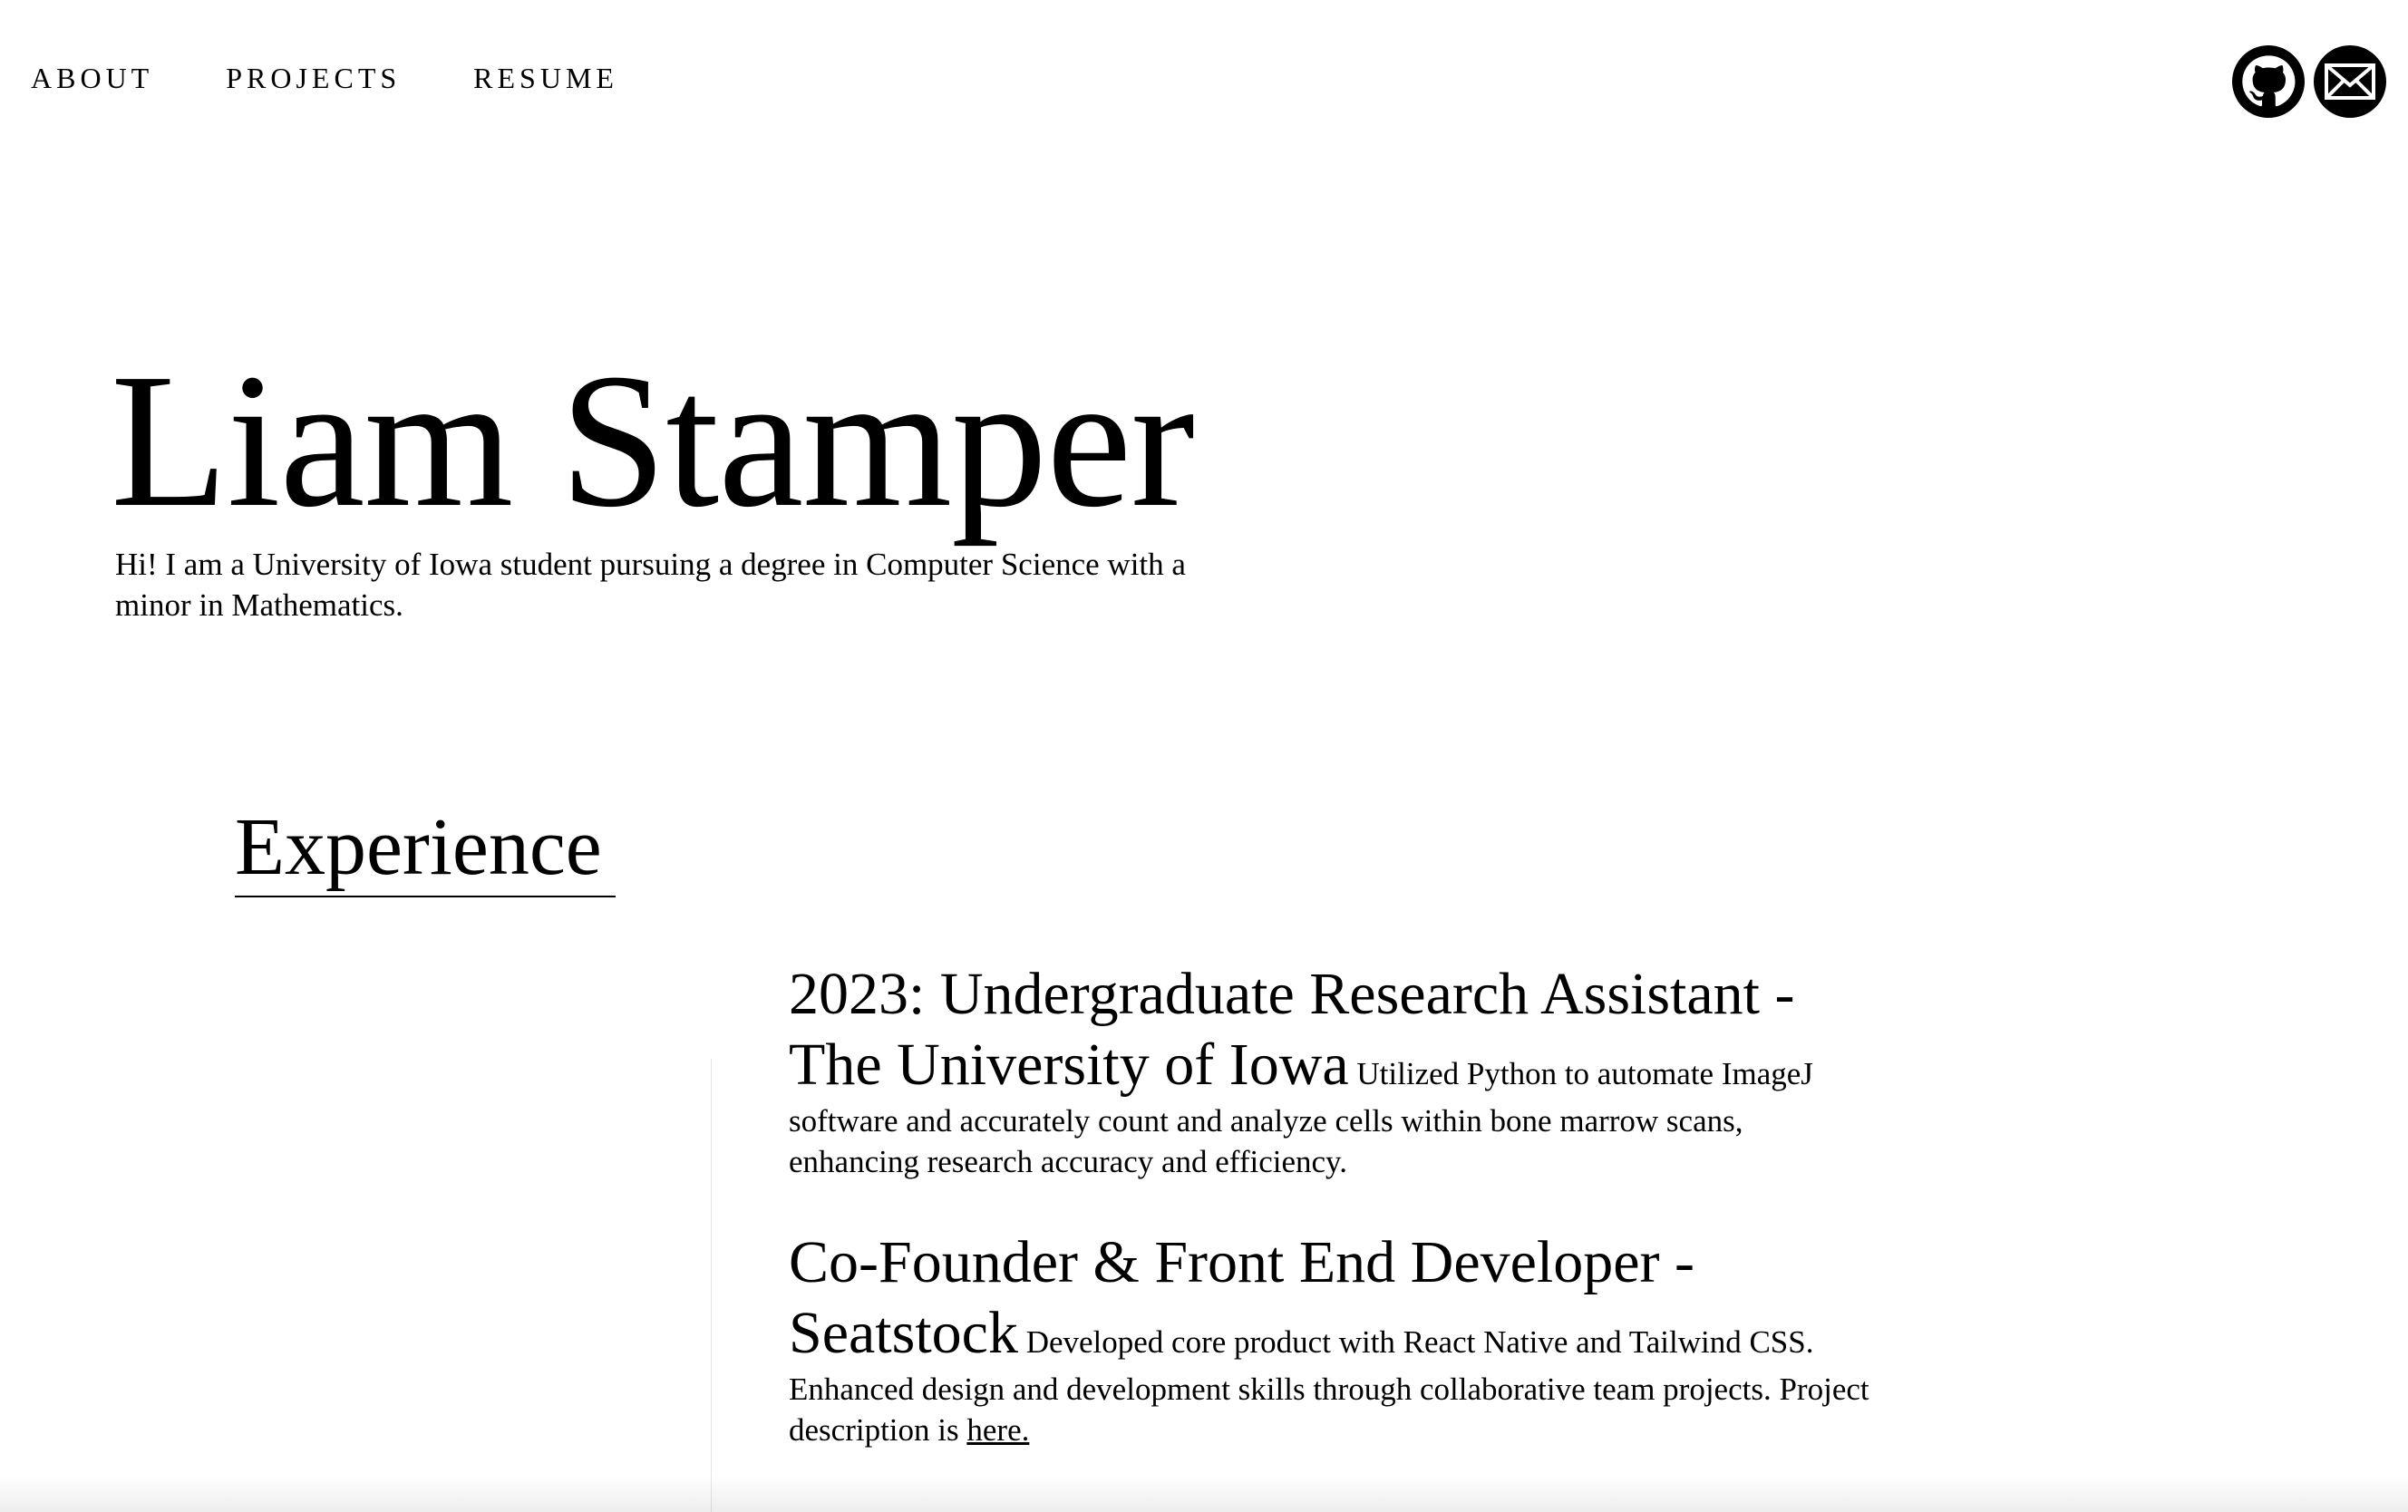 Image resolution: width=2408 pixels, height=1512 pixels. What do you see at coordinates (2268, 82) in the screenshot?
I see `github-icon` at bounding box center [2268, 82].